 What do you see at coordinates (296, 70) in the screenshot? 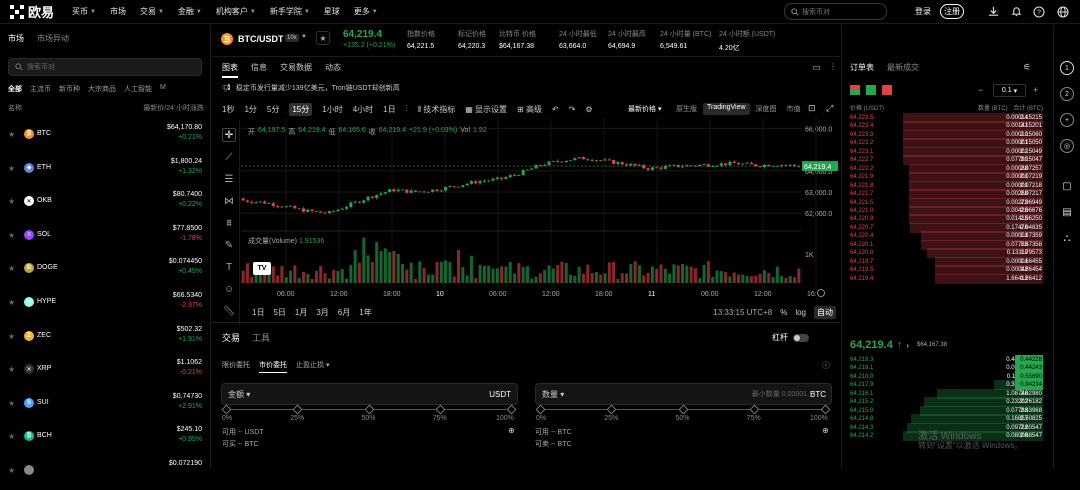
I see `tab-trading-data: 交易数据` at bounding box center [296, 70].